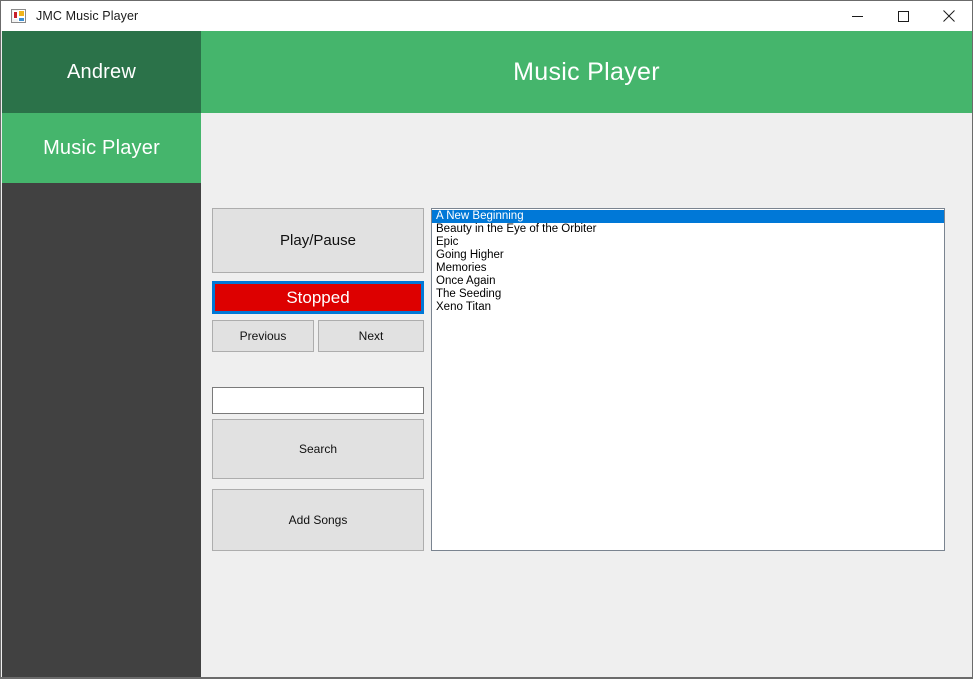  I want to click on add-songs-button: Add Songs, so click(318, 520).